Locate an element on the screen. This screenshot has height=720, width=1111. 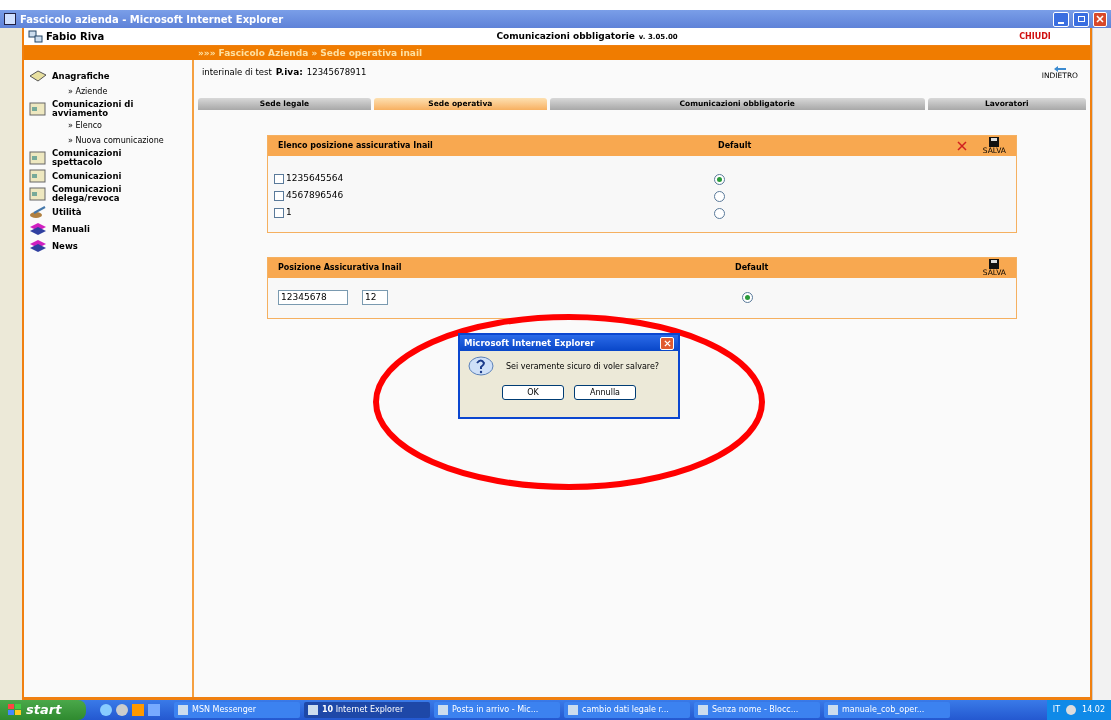
position-code: 4567896546 is located at coordinates (315, 196).